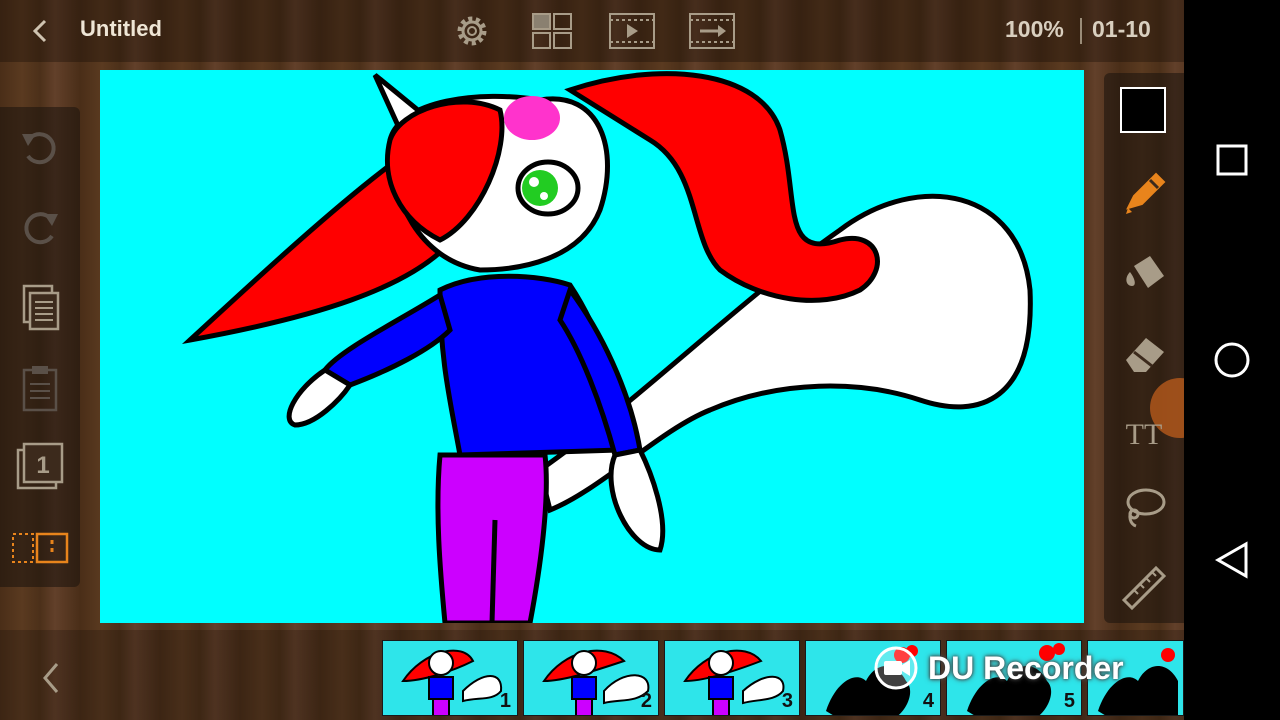  I want to click on ruler-icon, so click(1144, 588).